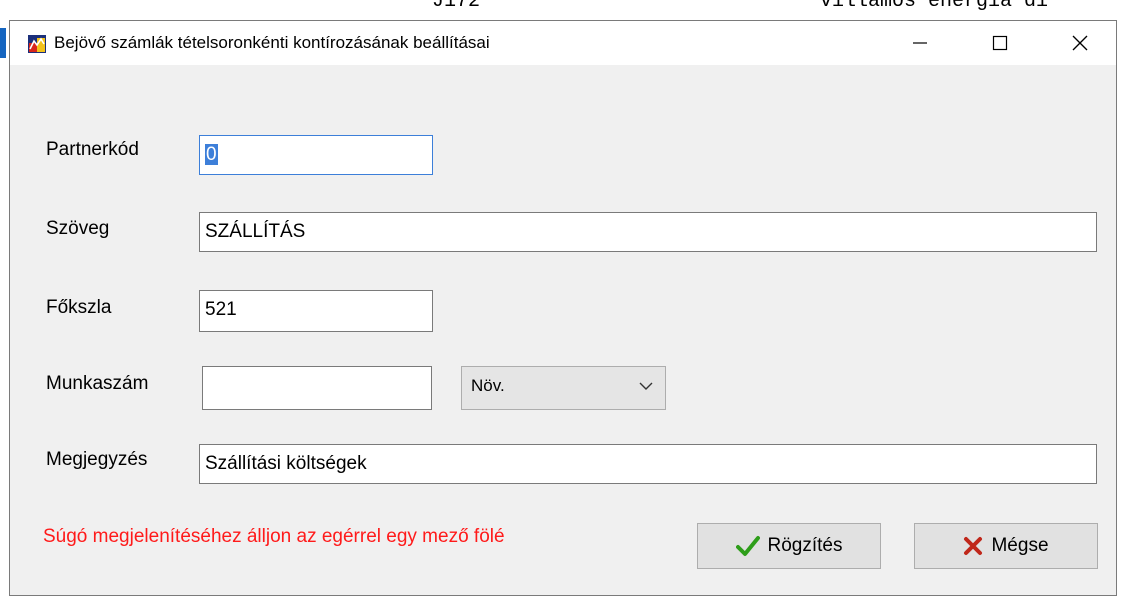  What do you see at coordinates (97, 459) in the screenshot?
I see `megjegyzes-label: Megjegyzés` at bounding box center [97, 459].